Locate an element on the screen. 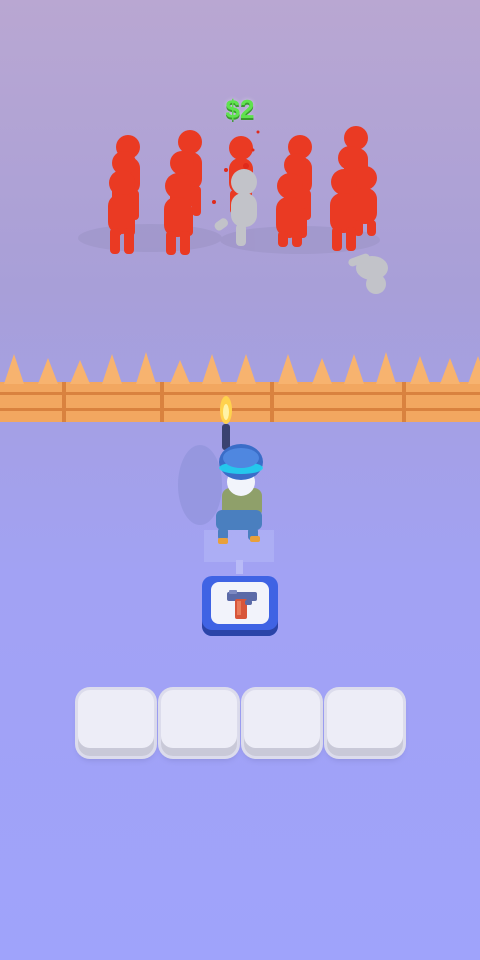 The image size is (480, 960). money-counter: $2 is located at coordinates (240, 109).